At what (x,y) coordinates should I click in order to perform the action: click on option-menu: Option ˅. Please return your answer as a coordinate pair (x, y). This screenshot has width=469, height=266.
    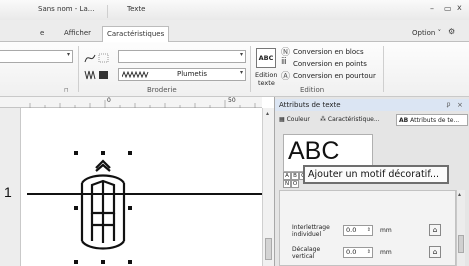
    Looking at the image, I should click on (426, 33).